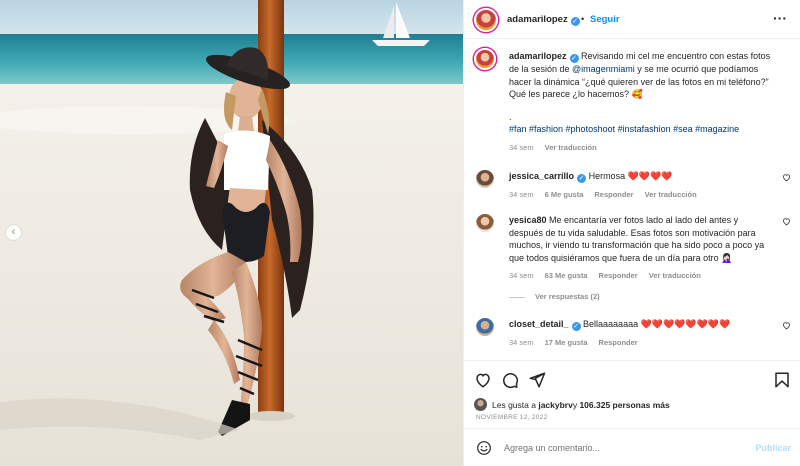  Describe the element at coordinates (517, 297) in the screenshot. I see `replies-divider` at that location.